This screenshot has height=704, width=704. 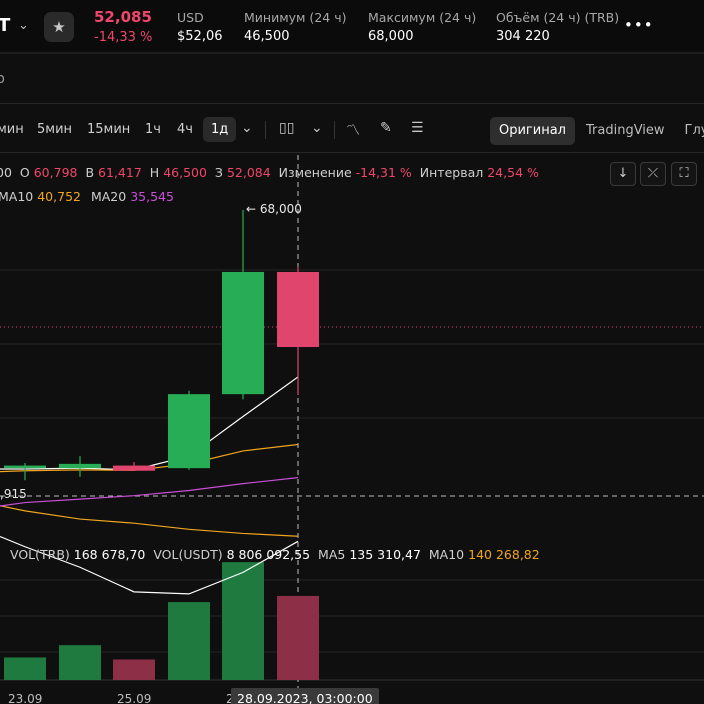 What do you see at coordinates (504, 554) in the screenshot?
I see `vol-ma10-value: 140 268,82` at bounding box center [504, 554].